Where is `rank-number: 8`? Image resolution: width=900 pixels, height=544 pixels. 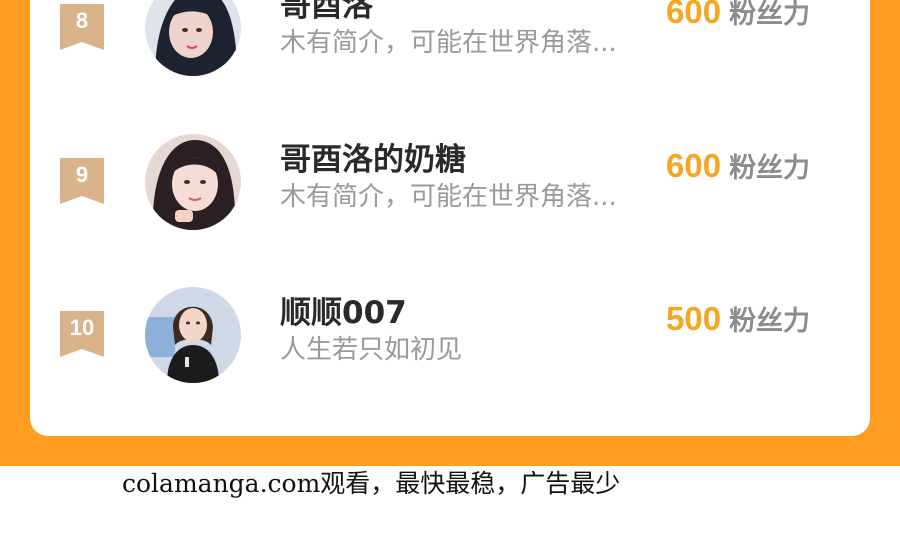
rank-number: 8 is located at coordinates (82, 20).